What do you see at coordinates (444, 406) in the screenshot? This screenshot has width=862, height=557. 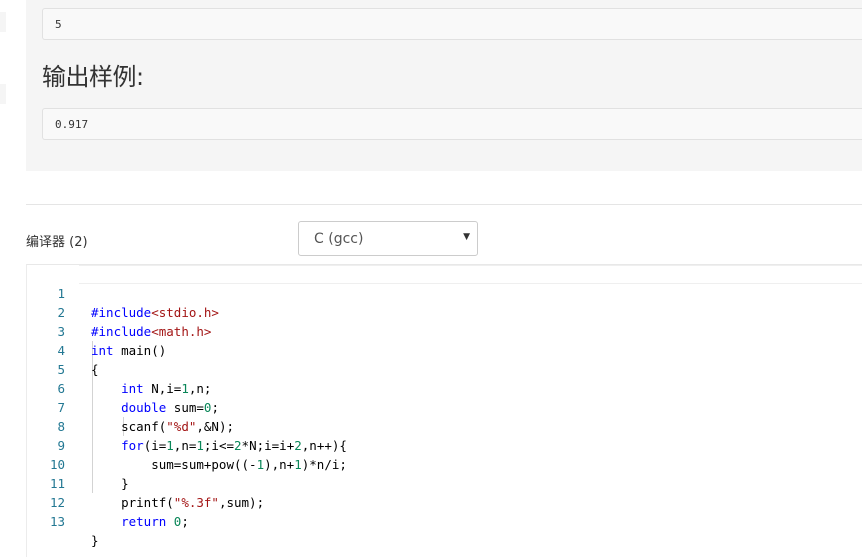 I see `code-line: 7 scanf("%d",&N);` at bounding box center [444, 406].